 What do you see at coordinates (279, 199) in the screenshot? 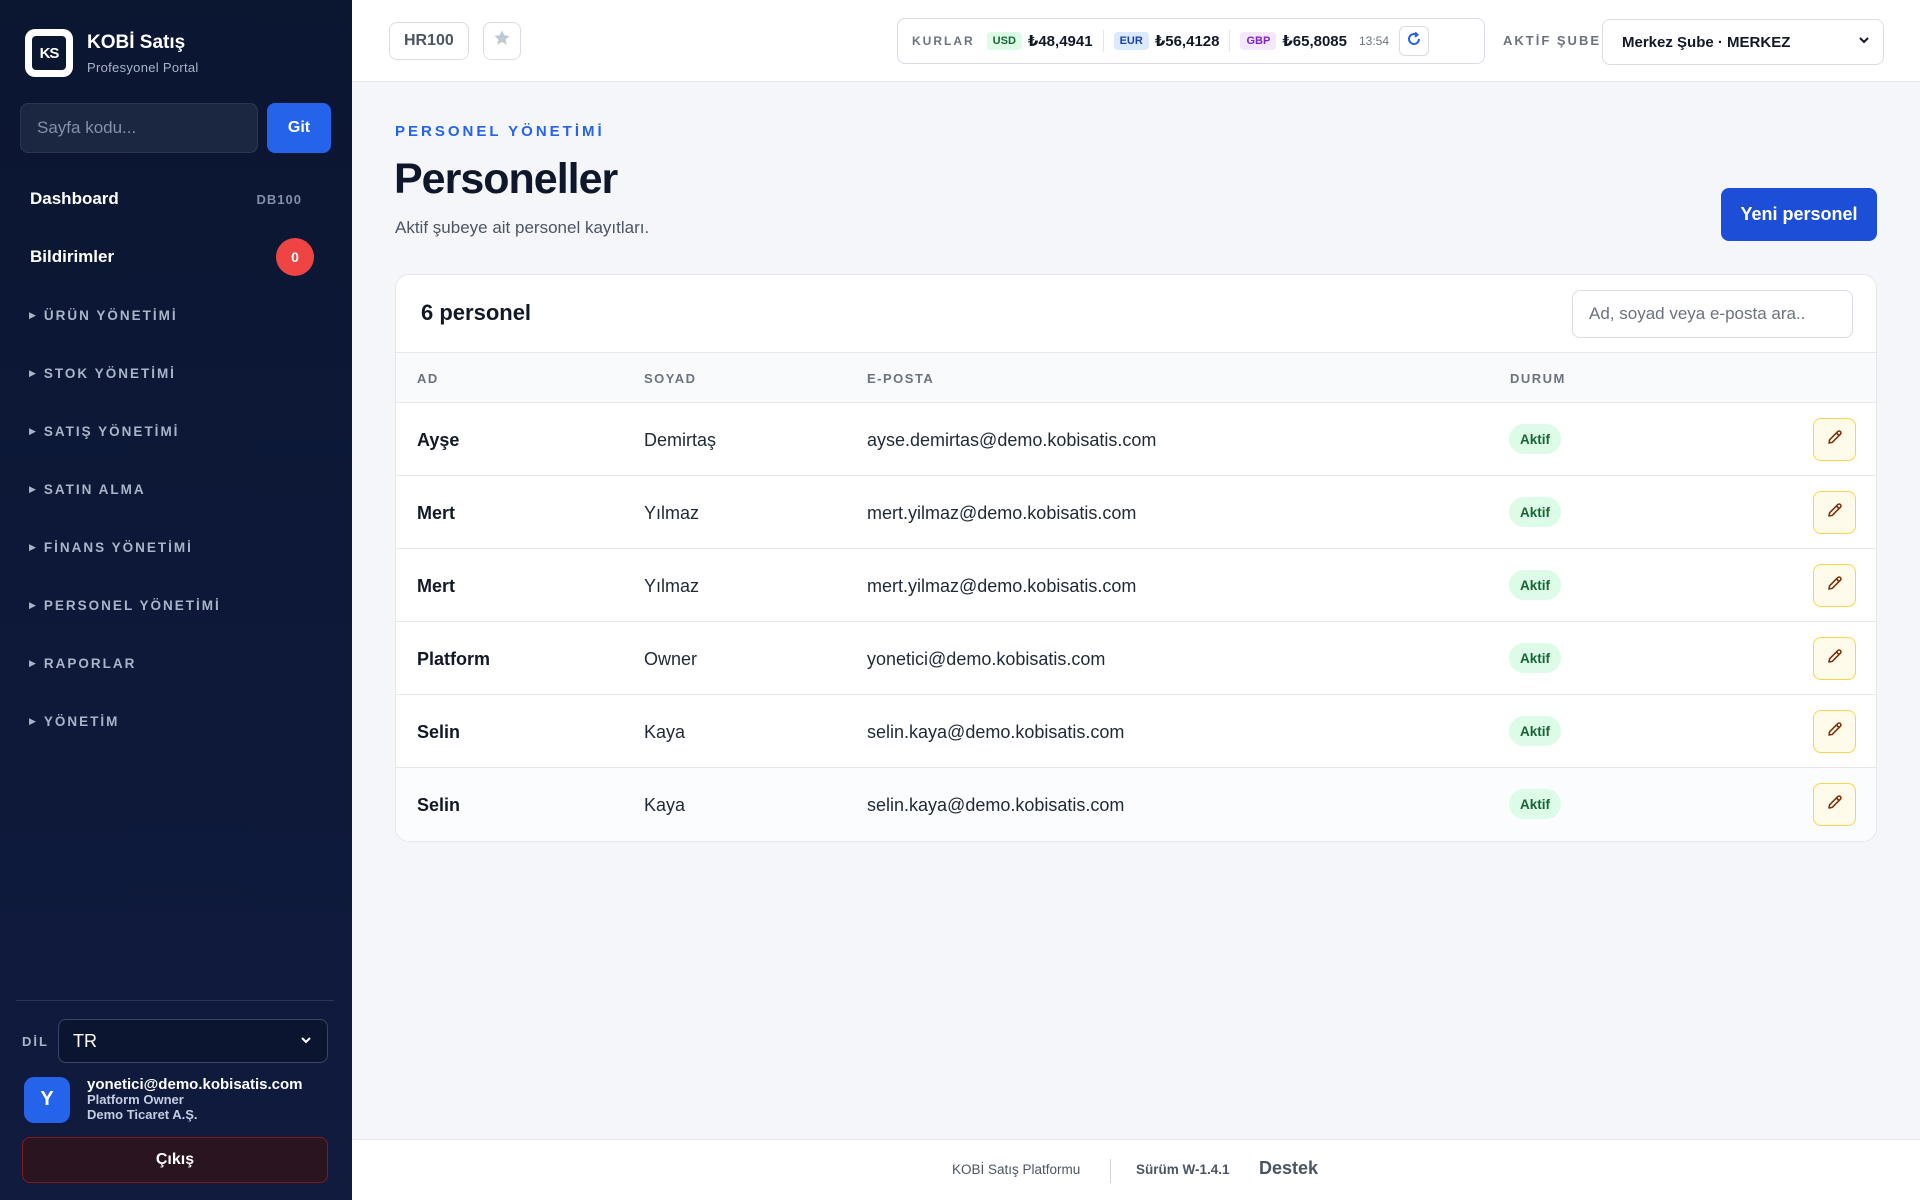
I see `sidebar-item-code: DB100` at bounding box center [279, 199].